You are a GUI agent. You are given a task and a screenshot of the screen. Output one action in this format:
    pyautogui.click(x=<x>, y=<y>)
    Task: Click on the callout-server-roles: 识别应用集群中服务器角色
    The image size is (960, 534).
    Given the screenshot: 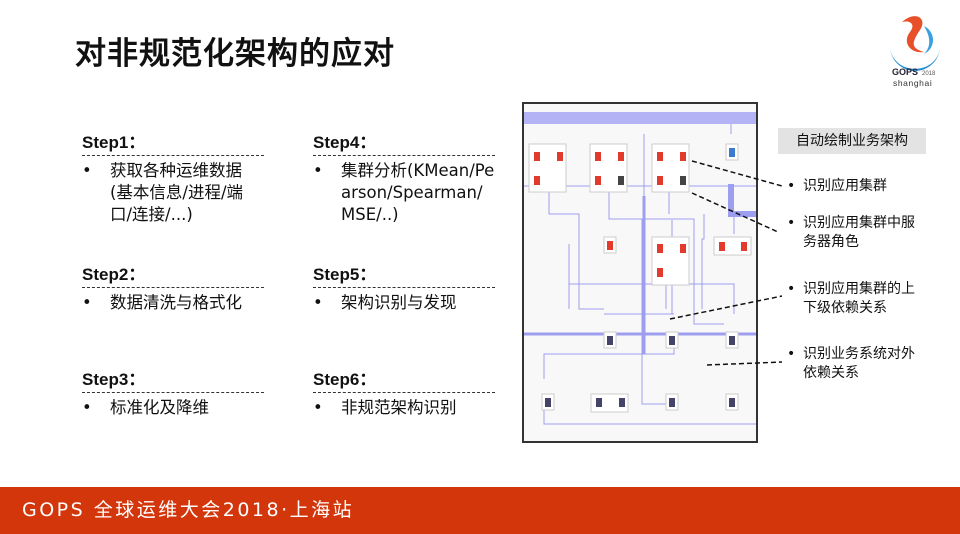 What is the action you would take?
    pyautogui.click(x=857, y=233)
    